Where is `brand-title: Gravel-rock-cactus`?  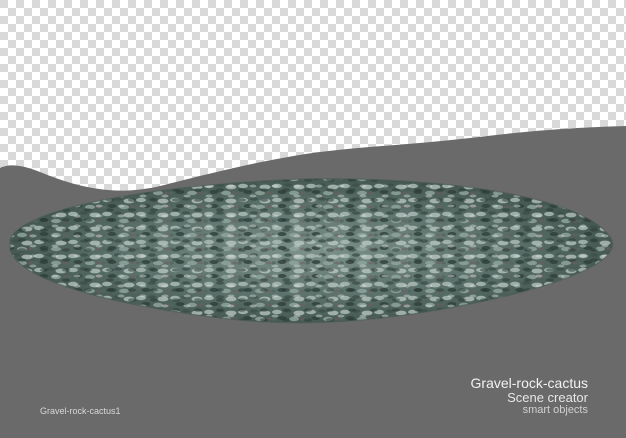
brand-title: Gravel-rock-cactus is located at coordinates (529, 383).